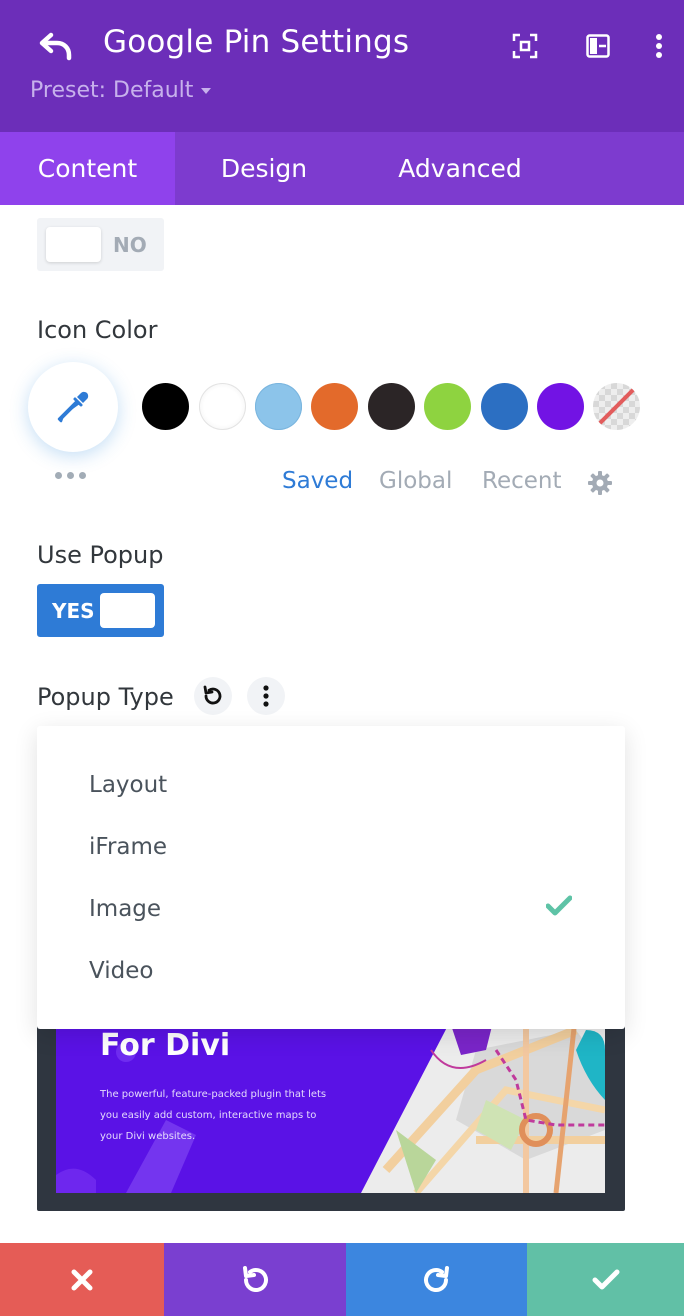 Image resolution: width=684 pixels, height=1316 pixels. Describe the element at coordinates (87, 168) in the screenshot. I see `tab-content: Content` at that location.